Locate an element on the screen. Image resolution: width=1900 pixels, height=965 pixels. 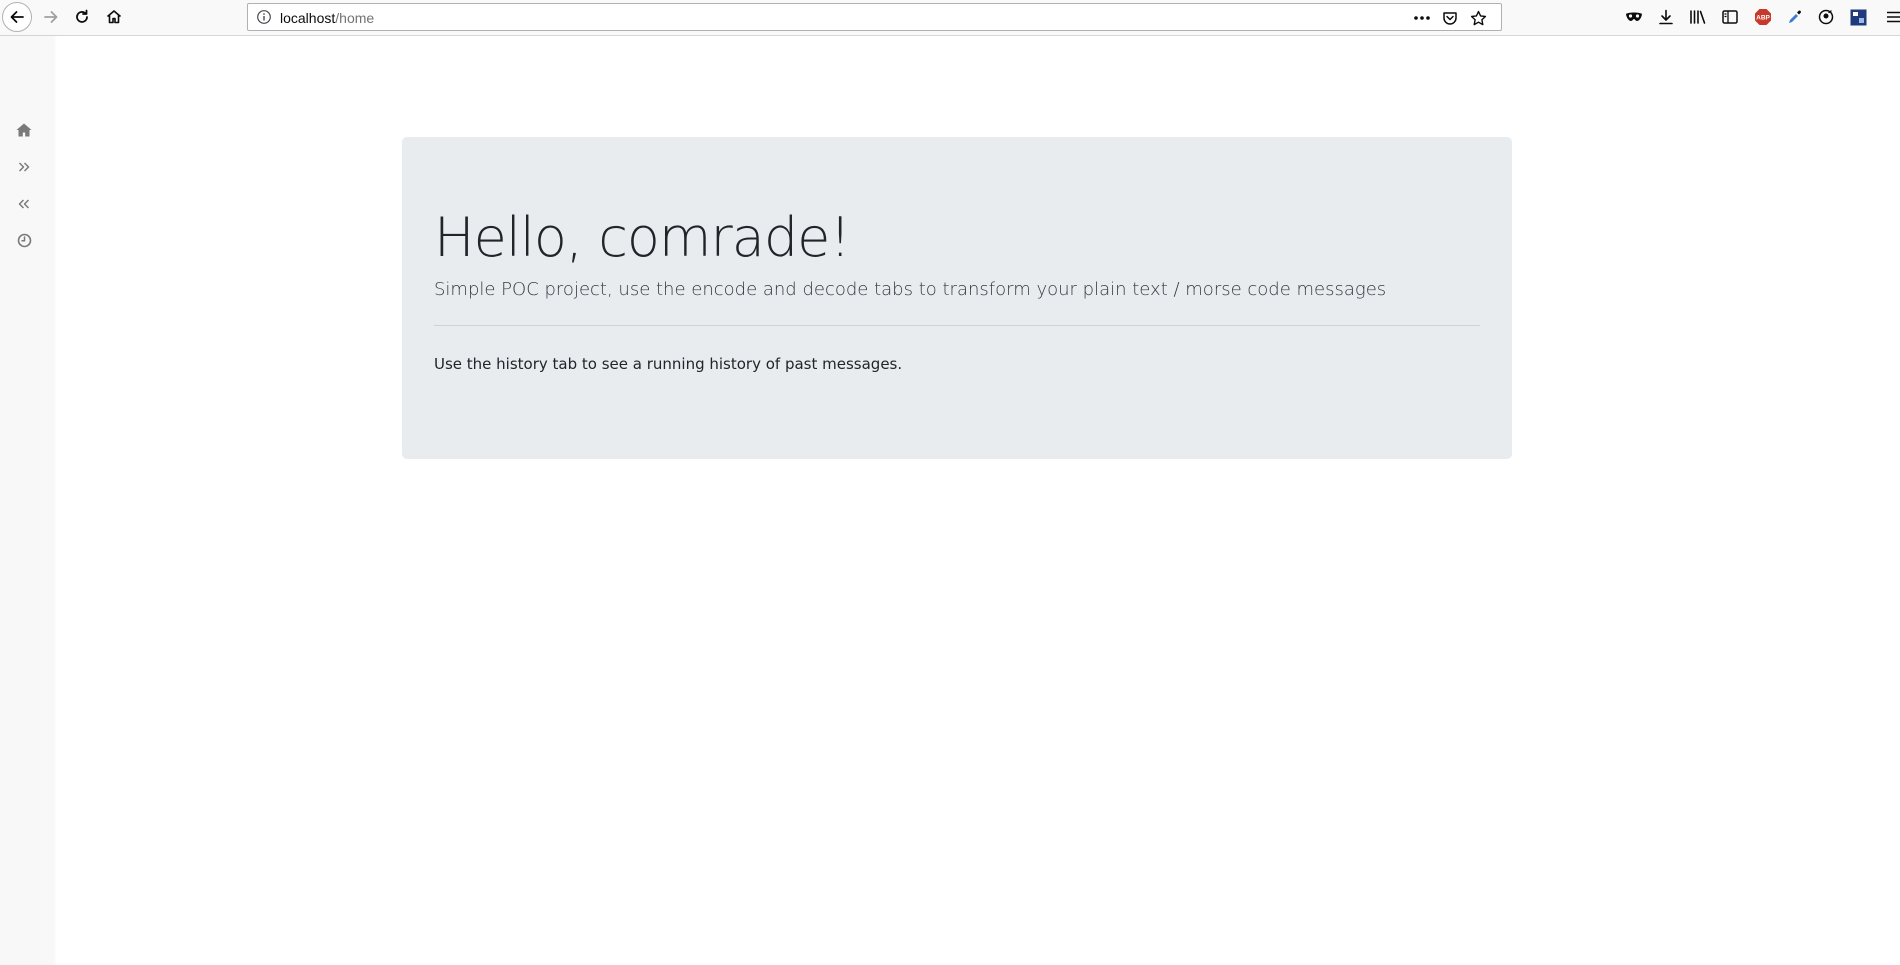
library-icon is located at coordinates (1698, 17).